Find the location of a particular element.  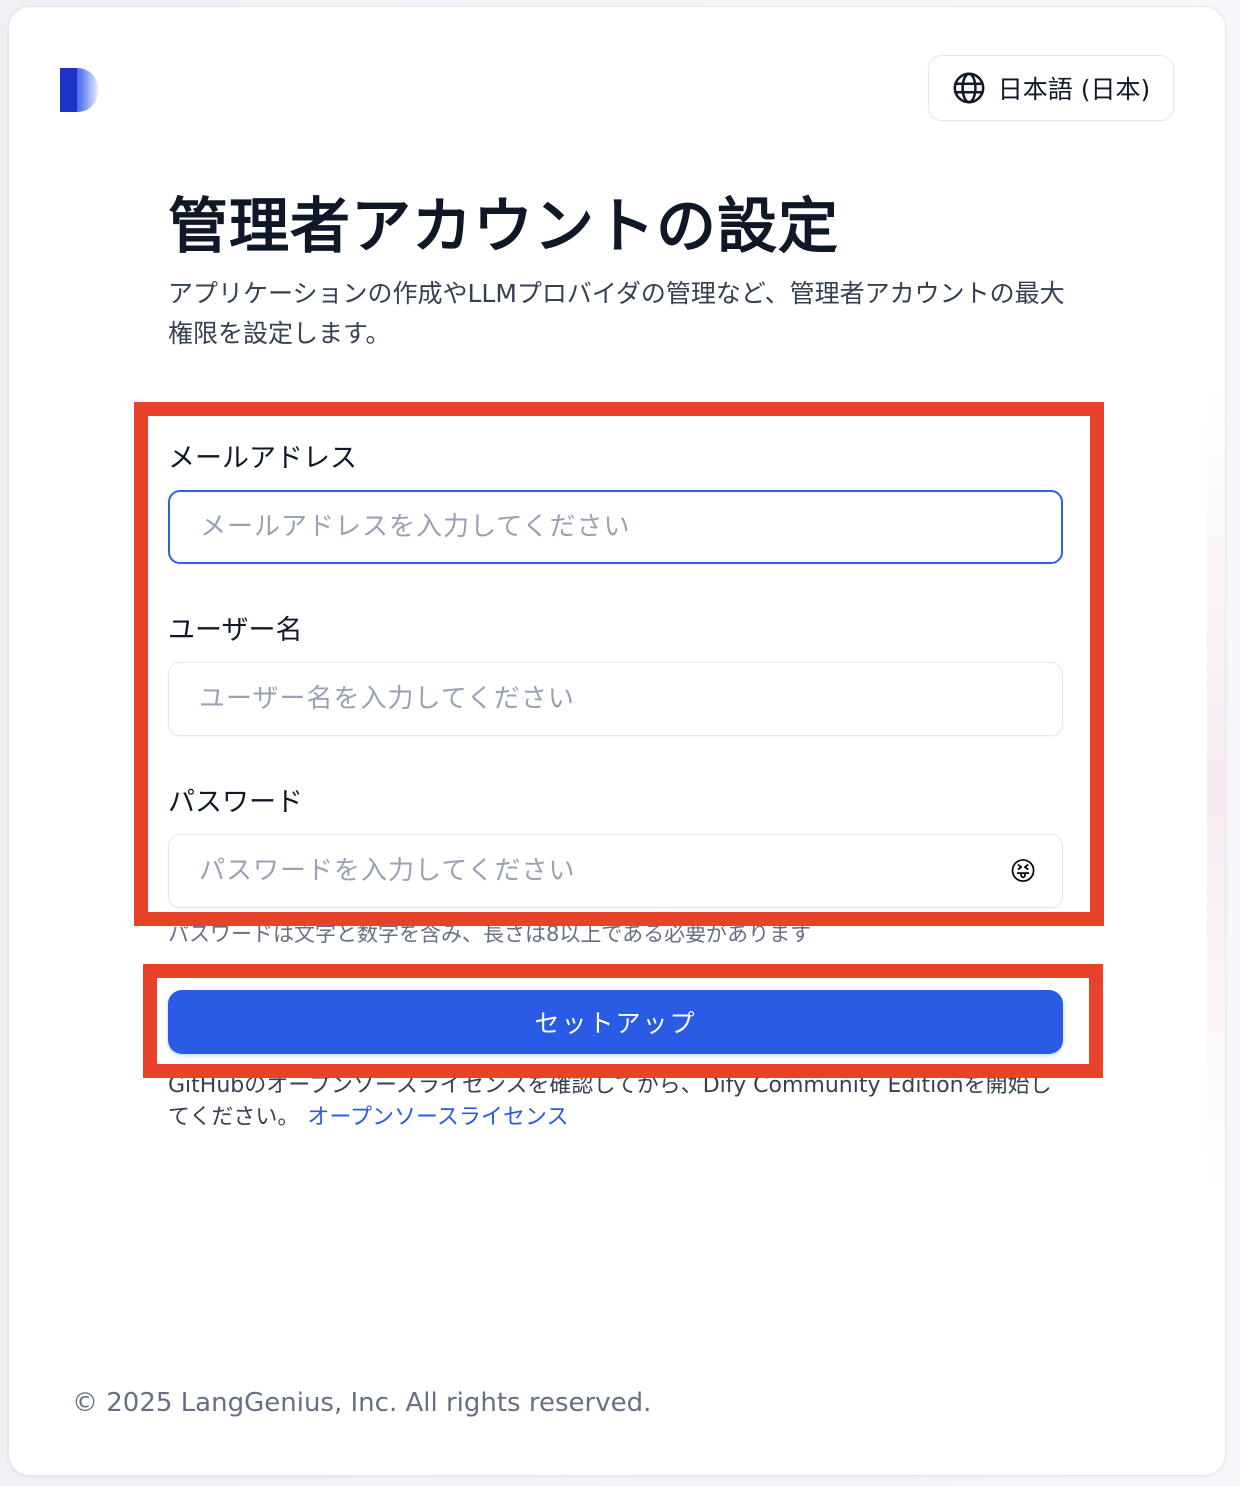

language-selector: 日本語 (日本) is located at coordinates (1051, 88).